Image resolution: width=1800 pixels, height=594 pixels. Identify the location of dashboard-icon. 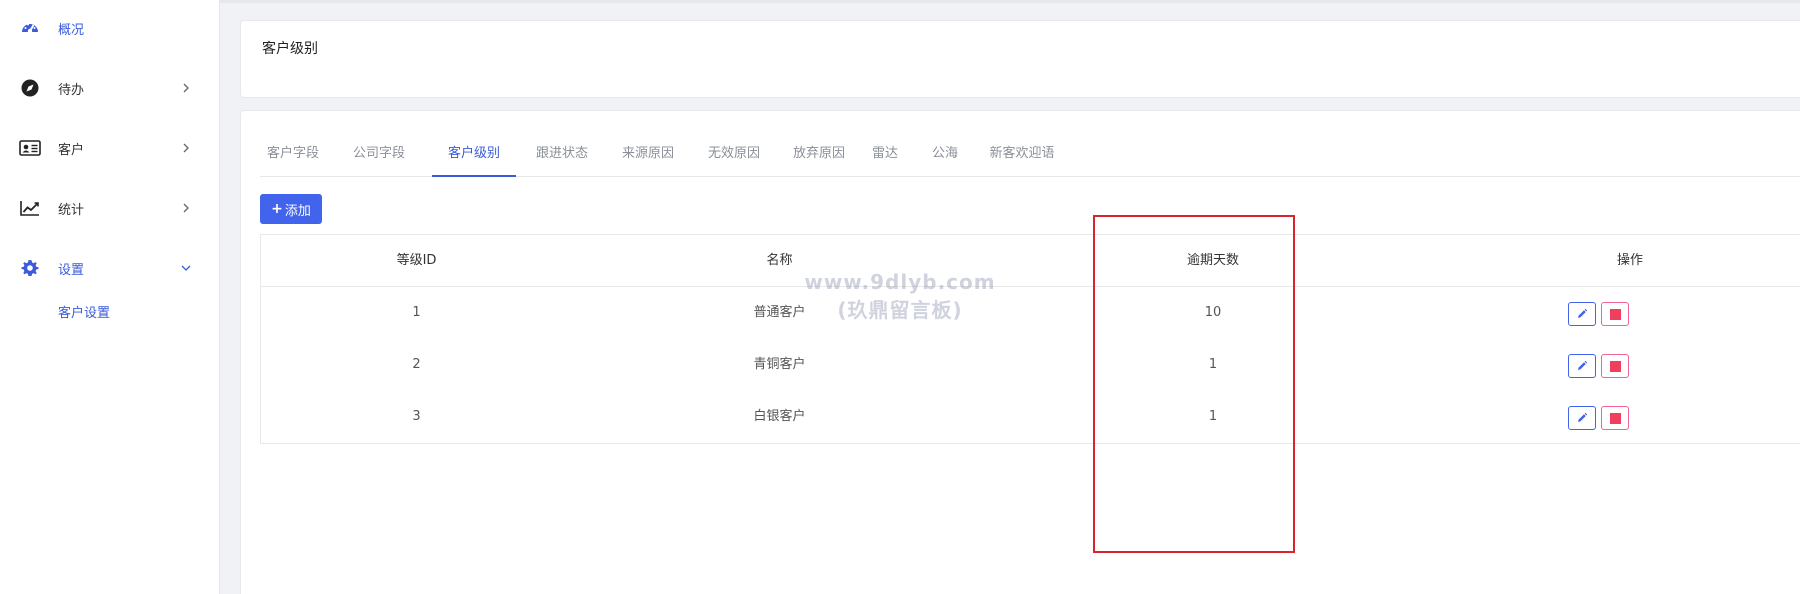
(30, 28).